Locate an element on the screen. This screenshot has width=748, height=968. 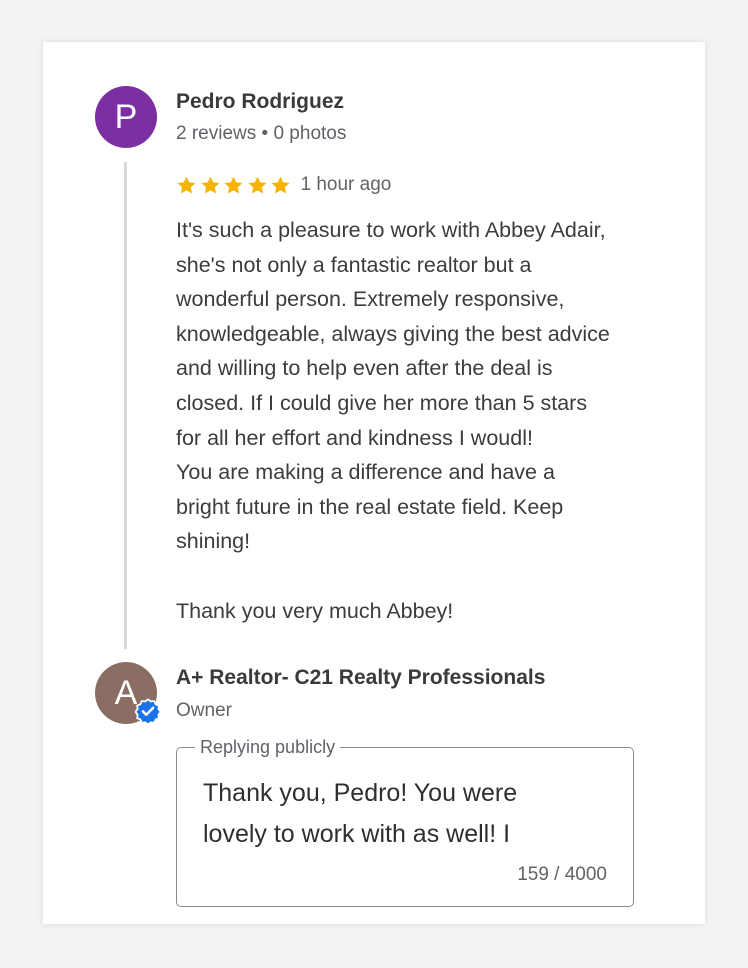
thread-line is located at coordinates (125, 405).